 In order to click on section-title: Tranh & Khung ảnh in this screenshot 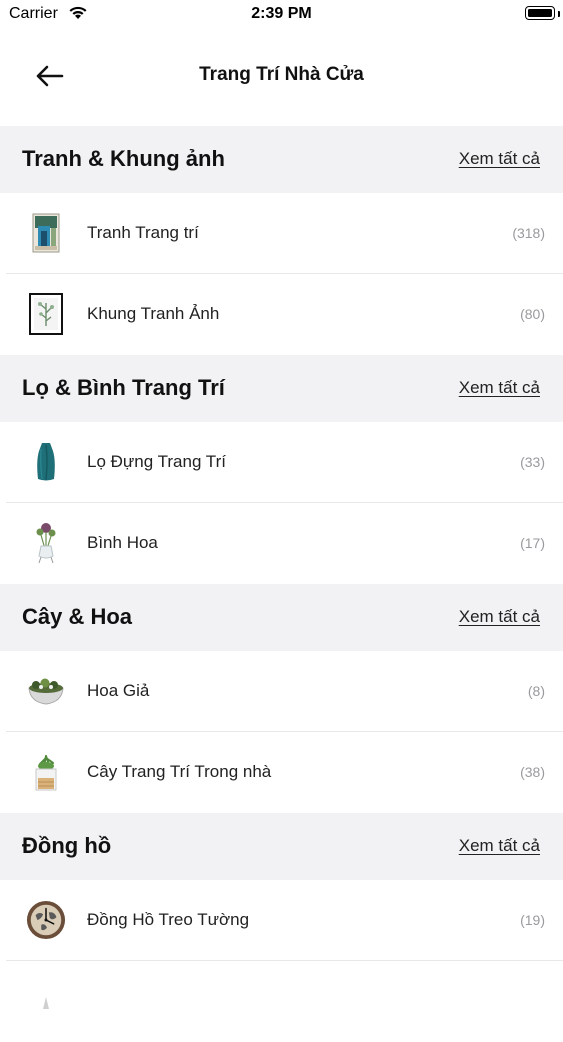, I will do `click(123, 158)`.